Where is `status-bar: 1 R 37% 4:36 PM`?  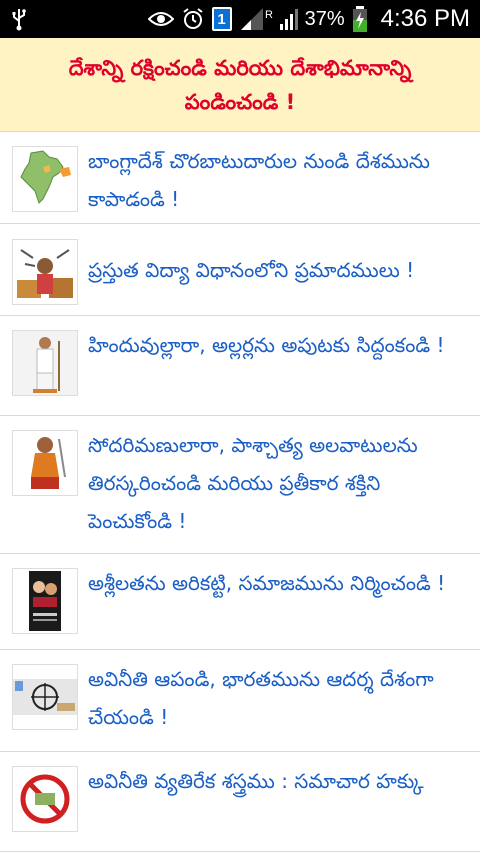 status-bar: 1 R 37% 4:36 PM is located at coordinates (240, 19).